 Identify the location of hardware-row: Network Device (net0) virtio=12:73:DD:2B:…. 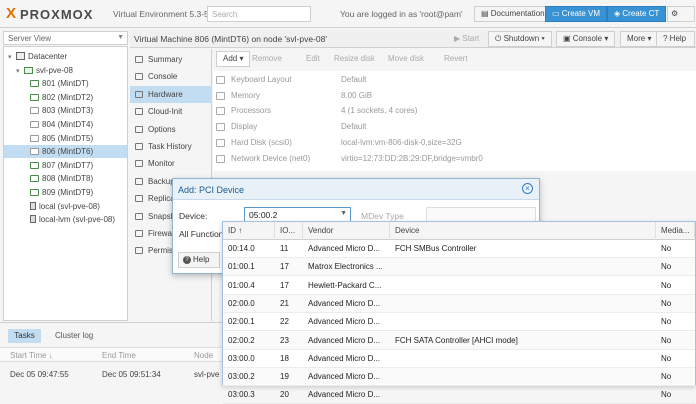
(454, 159).